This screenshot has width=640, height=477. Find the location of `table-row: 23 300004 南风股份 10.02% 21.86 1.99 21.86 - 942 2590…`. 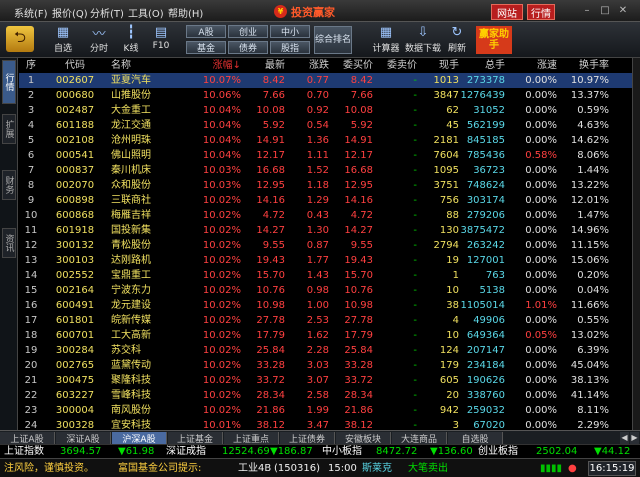

table-row: 23 300004 南风股份 10.02% 21.86 1.99 21.86 - 942 2590… is located at coordinates (325, 410).